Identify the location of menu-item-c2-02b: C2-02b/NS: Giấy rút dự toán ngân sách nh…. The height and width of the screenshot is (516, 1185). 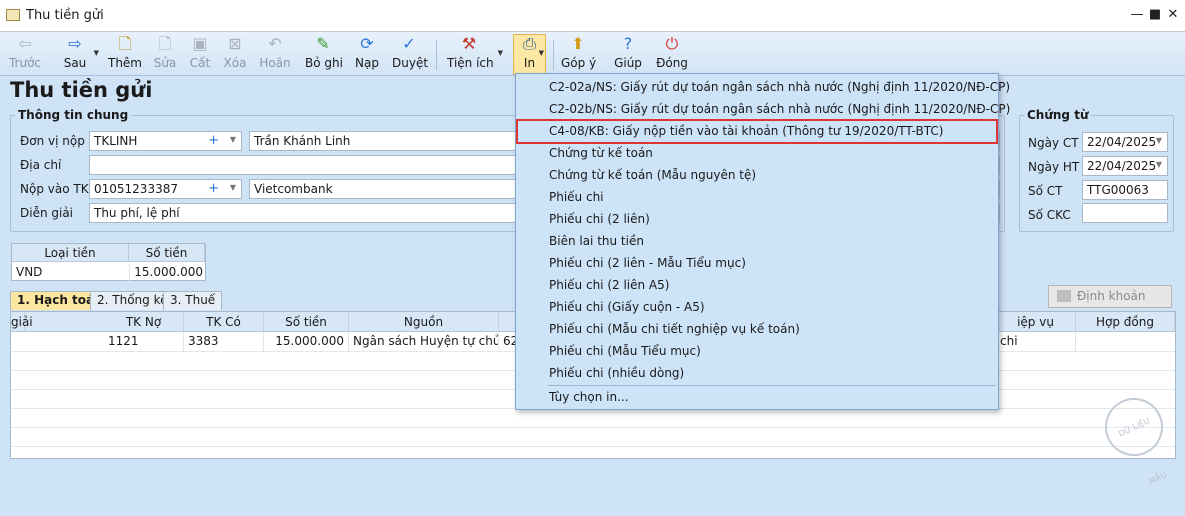
(779, 109).